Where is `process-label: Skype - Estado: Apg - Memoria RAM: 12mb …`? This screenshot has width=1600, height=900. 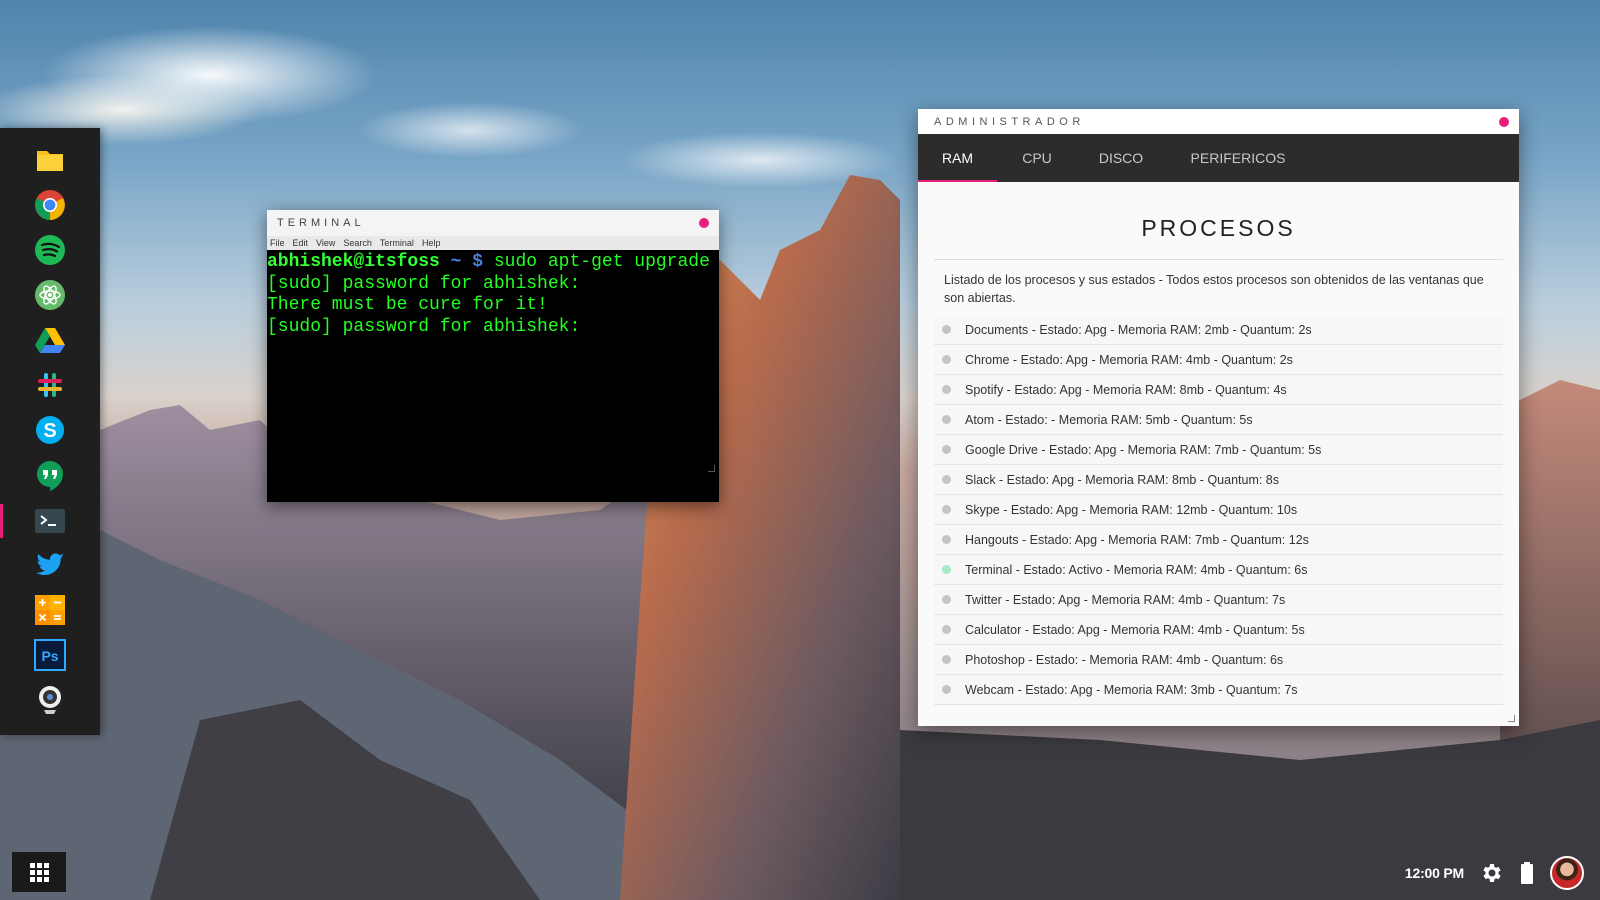 process-label: Skype - Estado: Apg - Memoria RAM: 12mb … is located at coordinates (1131, 509).